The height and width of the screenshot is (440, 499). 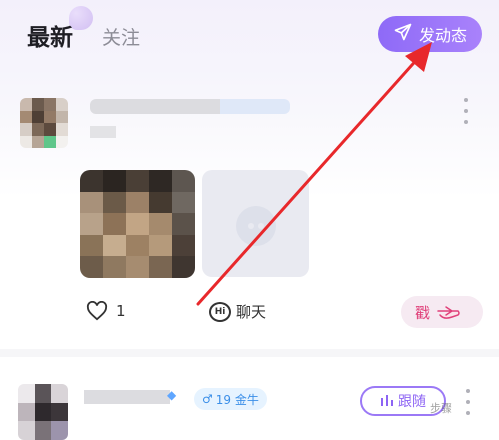 I want to click on diamond-icon: ◆, so click(x=172, y=395).